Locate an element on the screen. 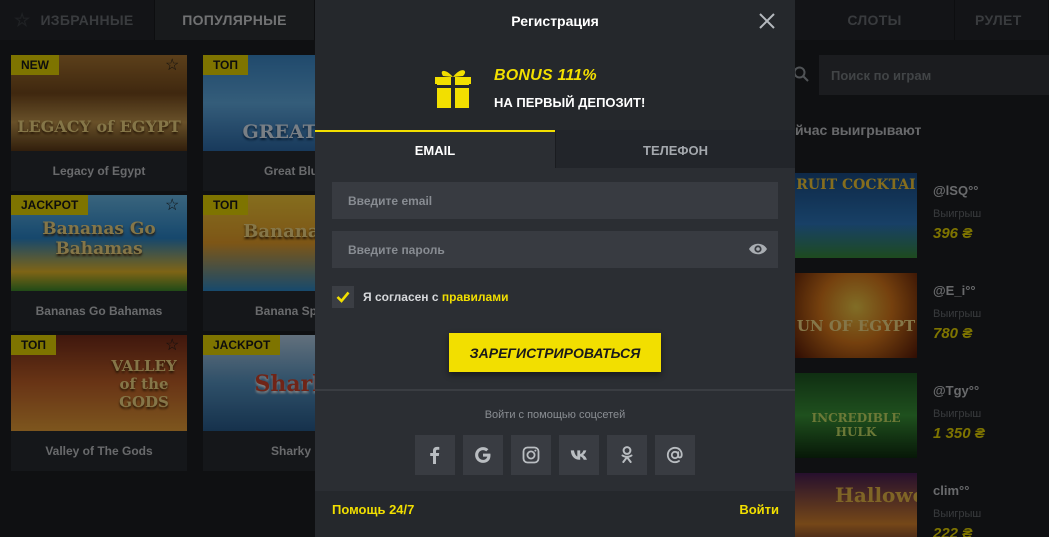  instagram-icon is located at coordinates (531, 455).